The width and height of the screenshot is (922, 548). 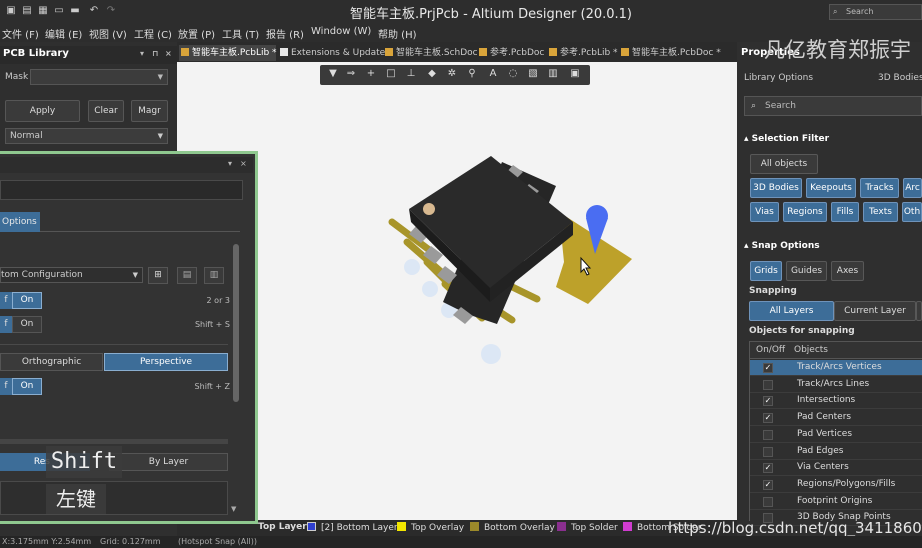 I want to click on dialog-search-bar, so click(x=121, y=190).